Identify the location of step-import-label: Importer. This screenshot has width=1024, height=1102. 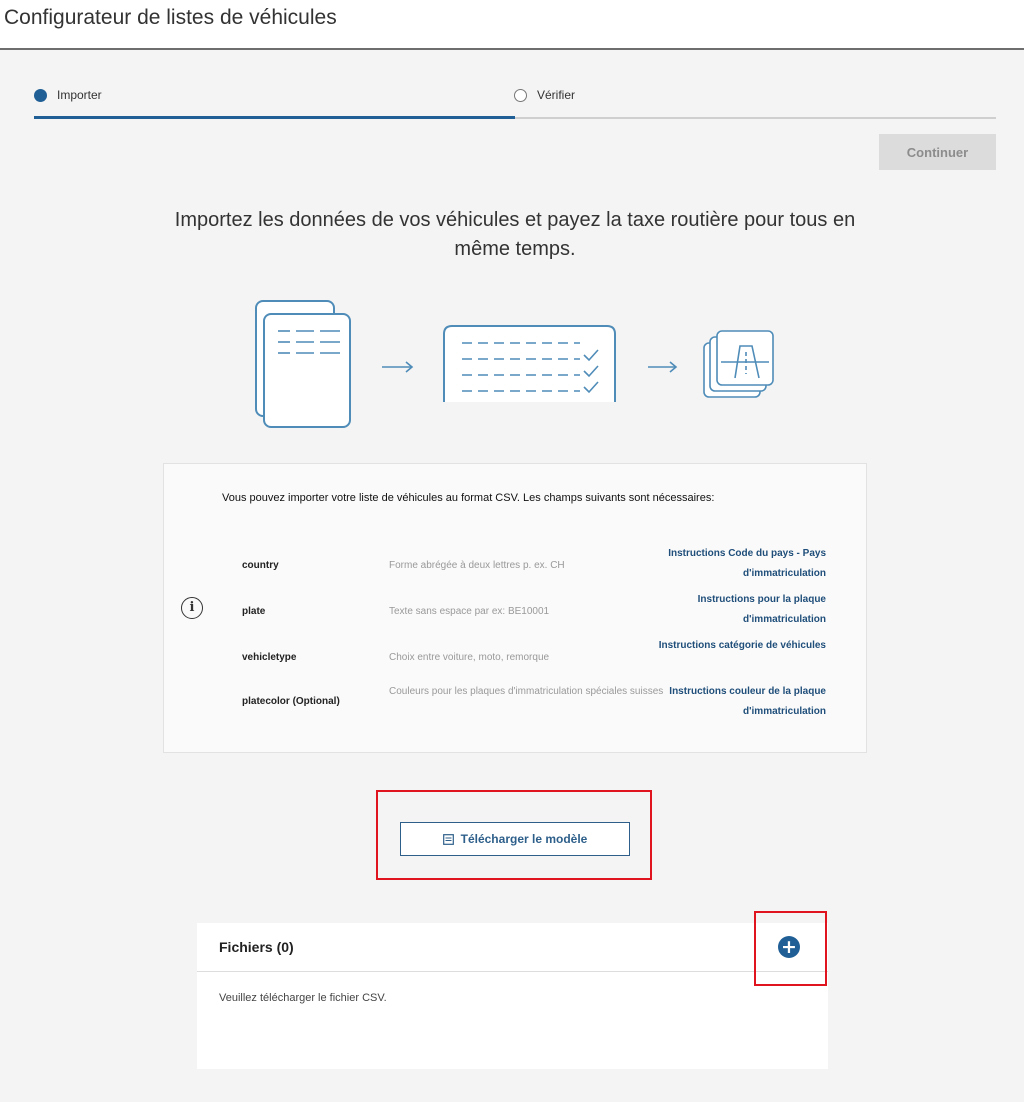
(79, 95).